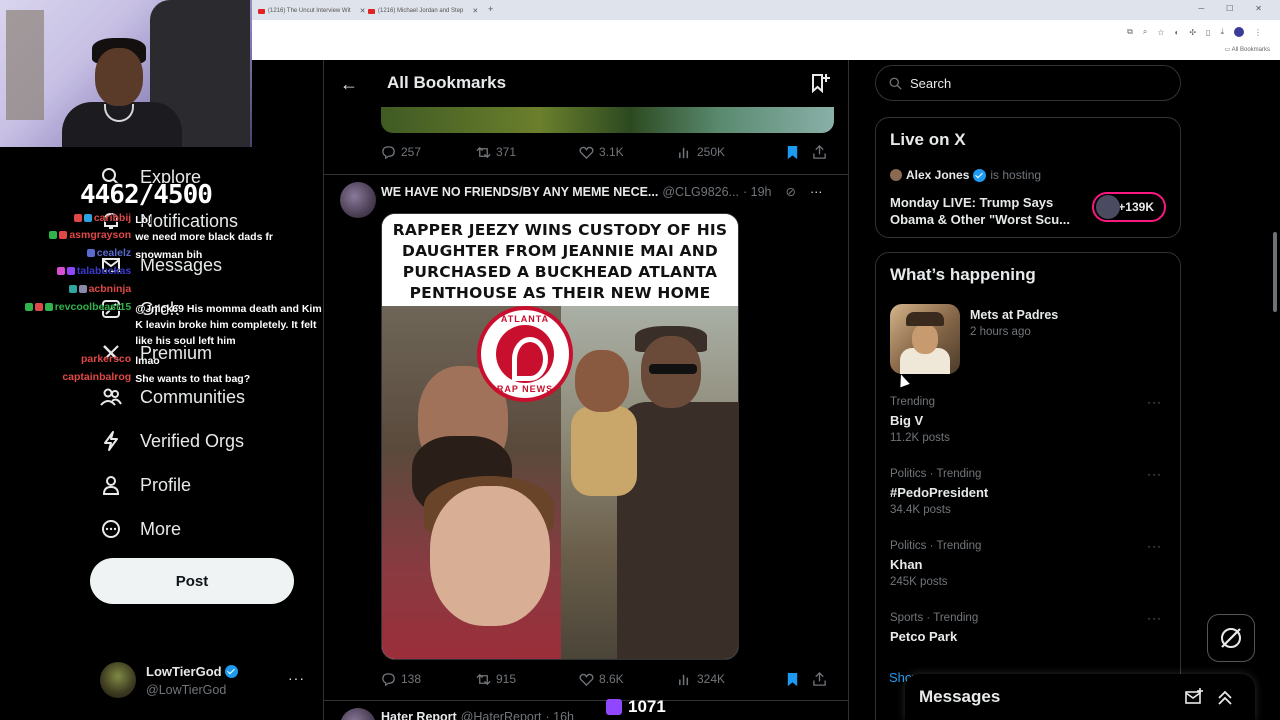  I want to click on nav-item-more: More, so click(200, 529).